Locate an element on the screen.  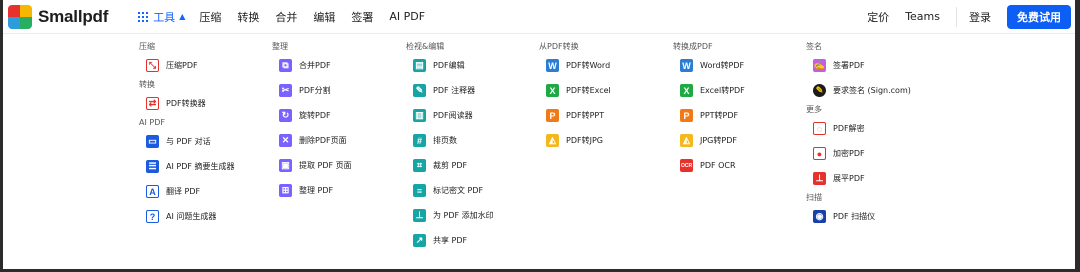
menu-item-pdf-scanner: ◉ PDF 扫描仪 is located at coordinates (871, 216).